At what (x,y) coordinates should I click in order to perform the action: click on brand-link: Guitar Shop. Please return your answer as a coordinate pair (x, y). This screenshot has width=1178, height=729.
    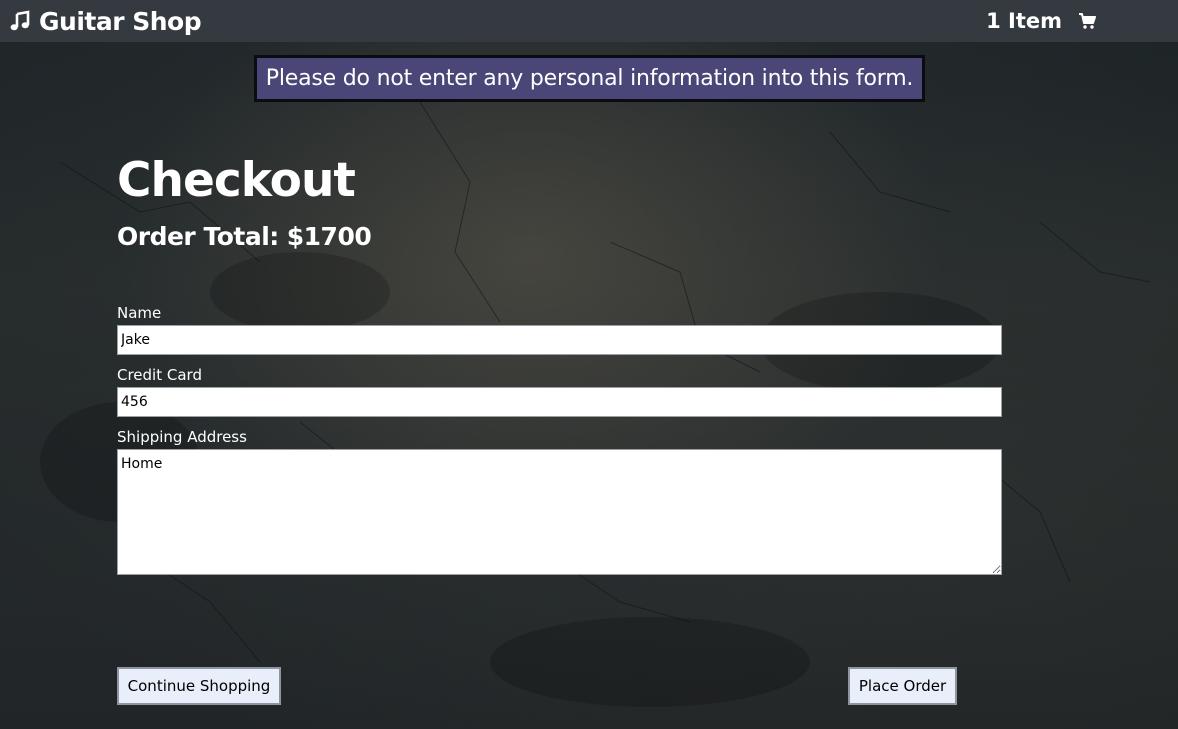
    Looking at the image, I should click on (105, 21).